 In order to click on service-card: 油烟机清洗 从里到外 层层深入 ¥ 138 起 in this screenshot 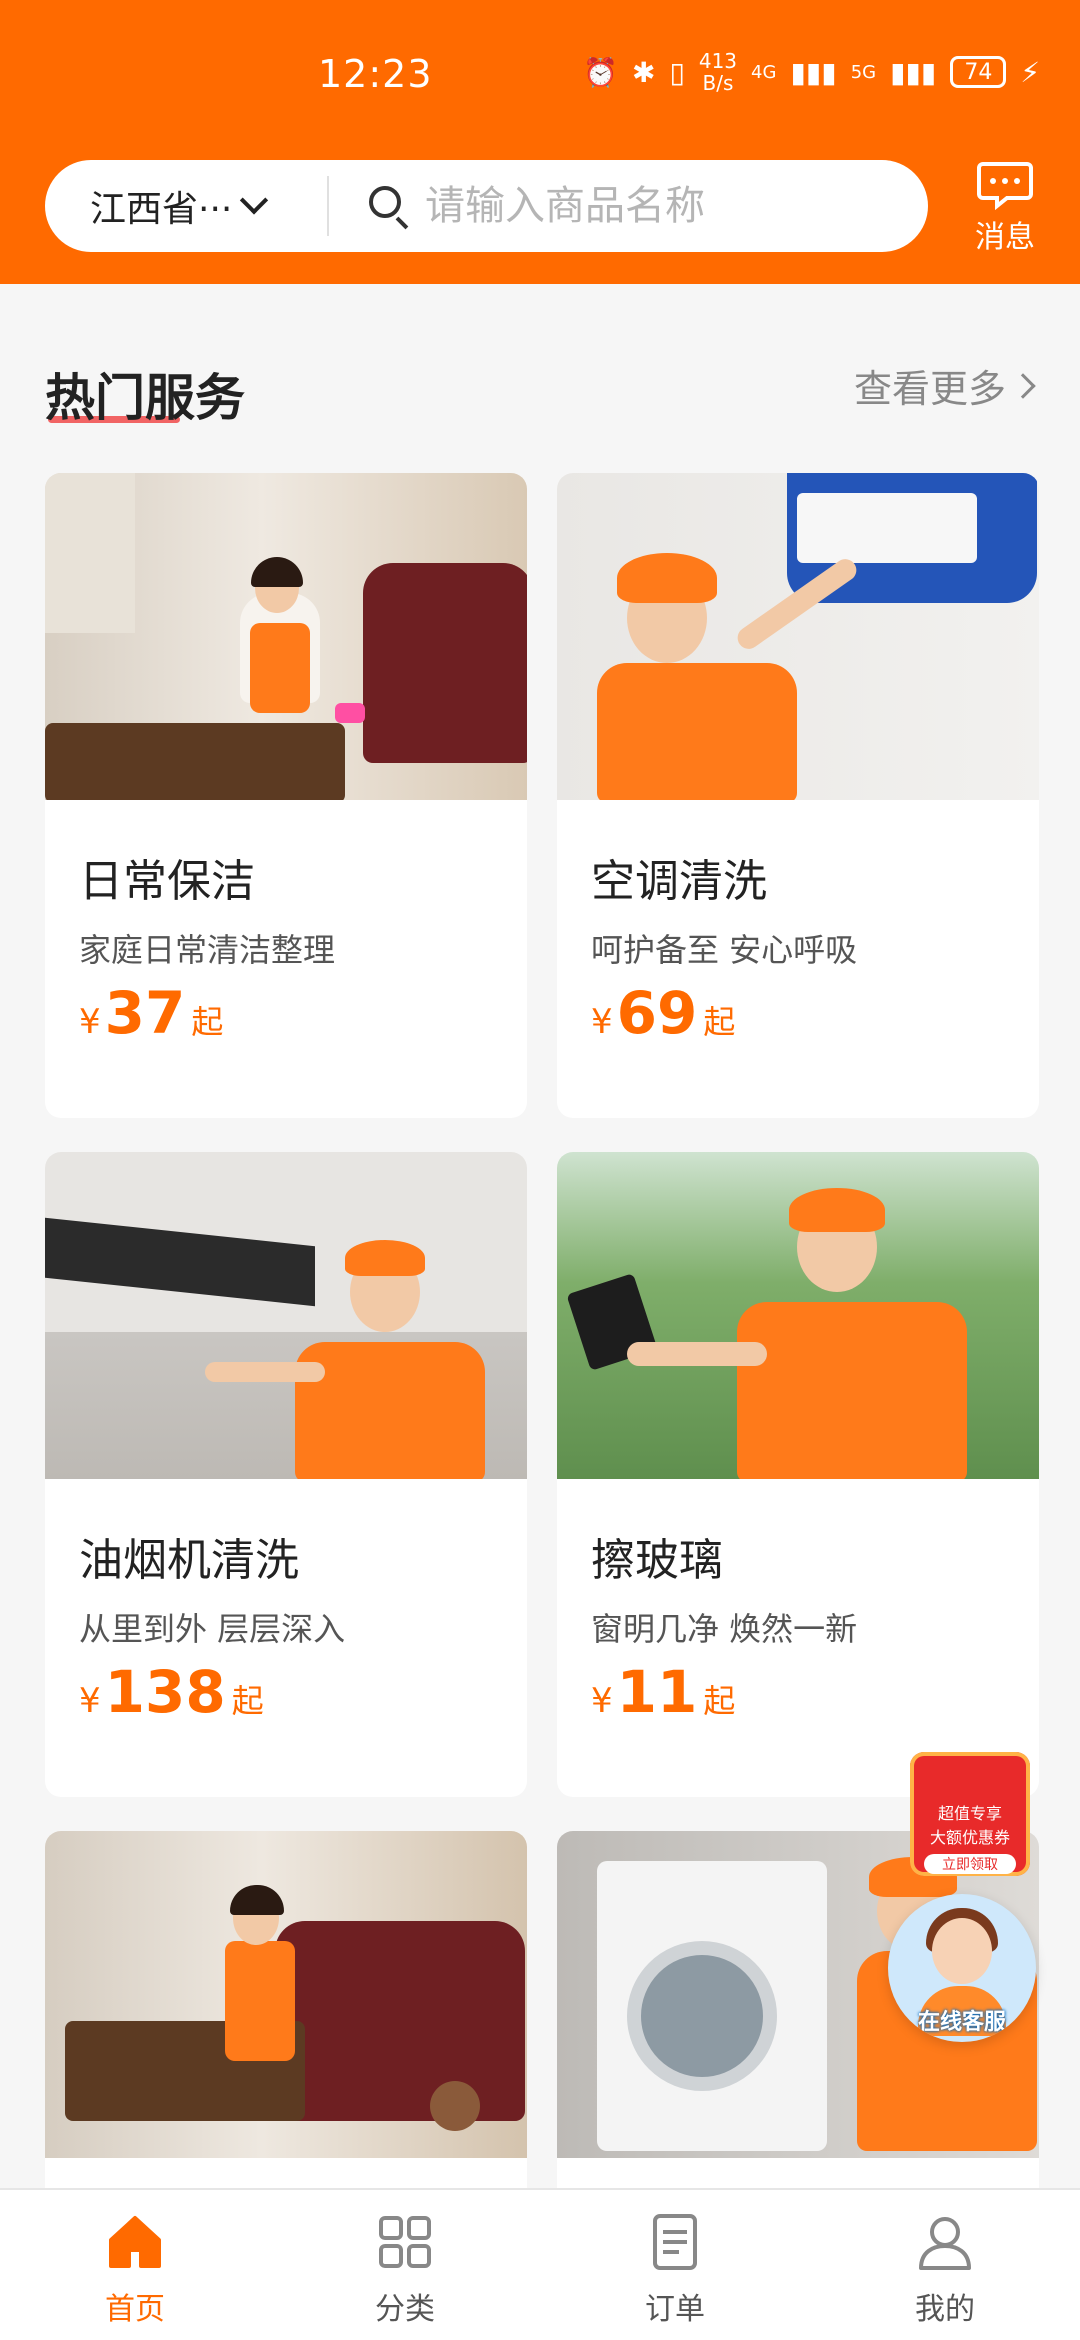, I will do `click(286, 1474)`.